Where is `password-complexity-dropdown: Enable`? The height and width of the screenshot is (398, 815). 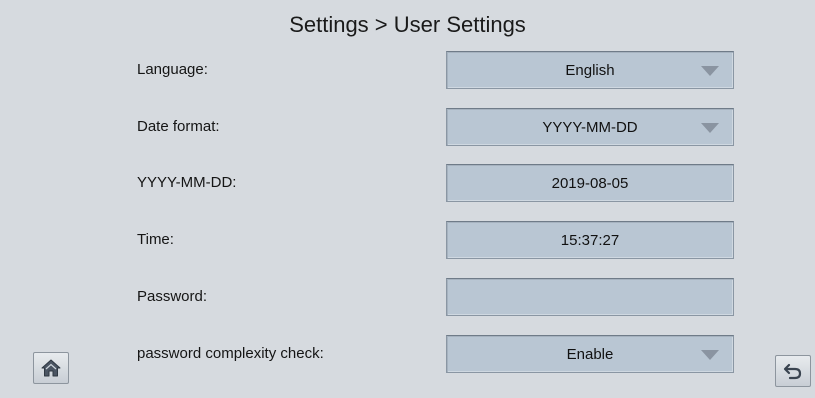
password-complexity-dropdown: Enable is located at coordinates (590, 354).